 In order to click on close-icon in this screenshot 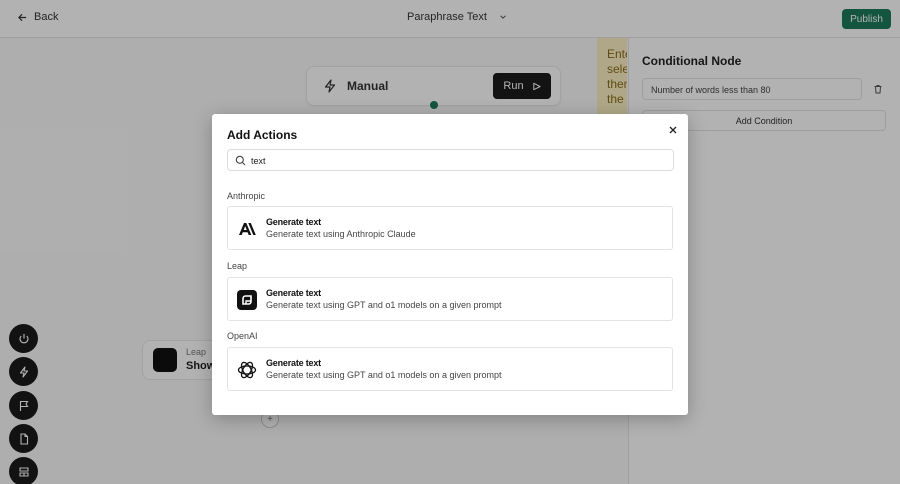, I will do `click(673, 130)`.